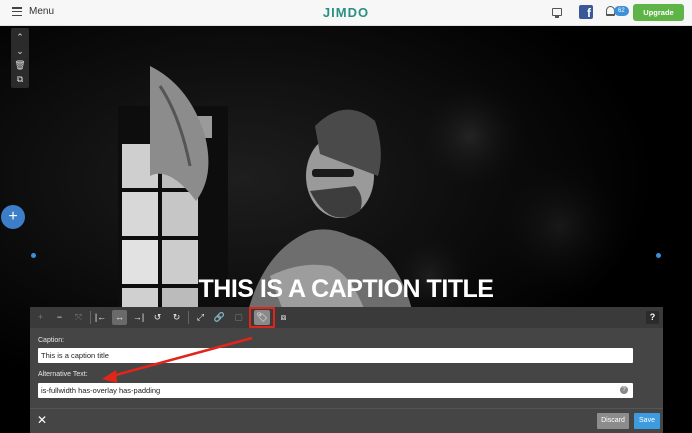 The width and height of the screenshot is (692, 433). I want to click on notification-count-badge: 62, so click(621, 11).